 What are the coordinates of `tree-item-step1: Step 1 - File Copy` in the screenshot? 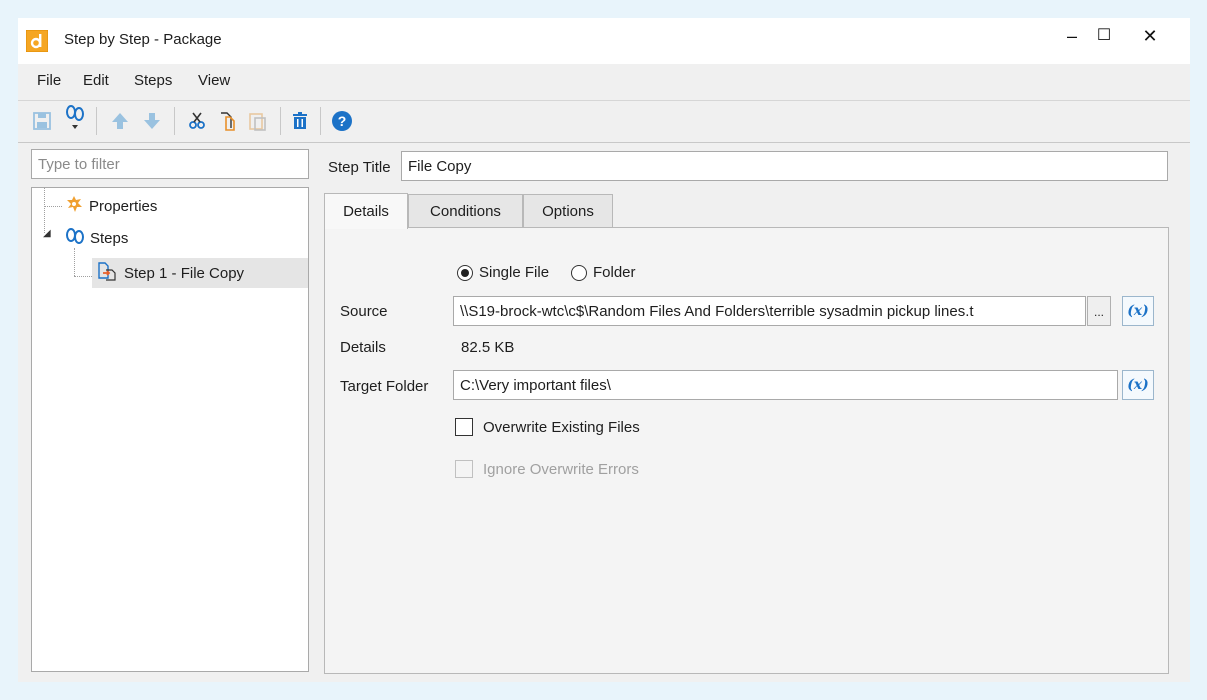 It's located at (200, 273).